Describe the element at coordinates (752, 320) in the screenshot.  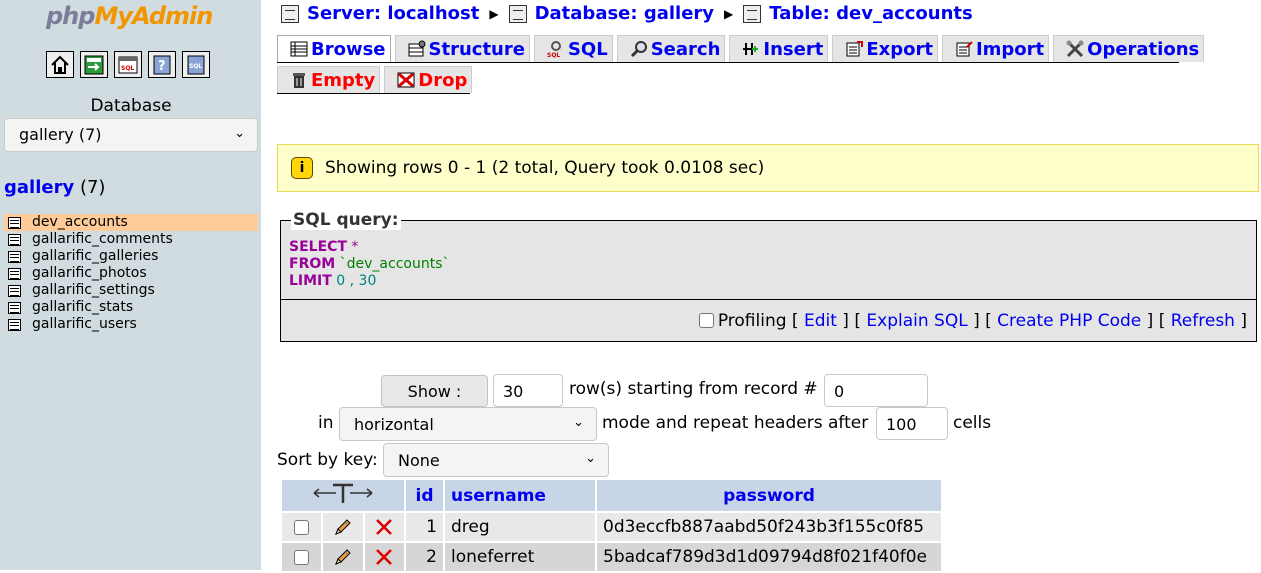
I see `profiling-label: Profiling` at that location.